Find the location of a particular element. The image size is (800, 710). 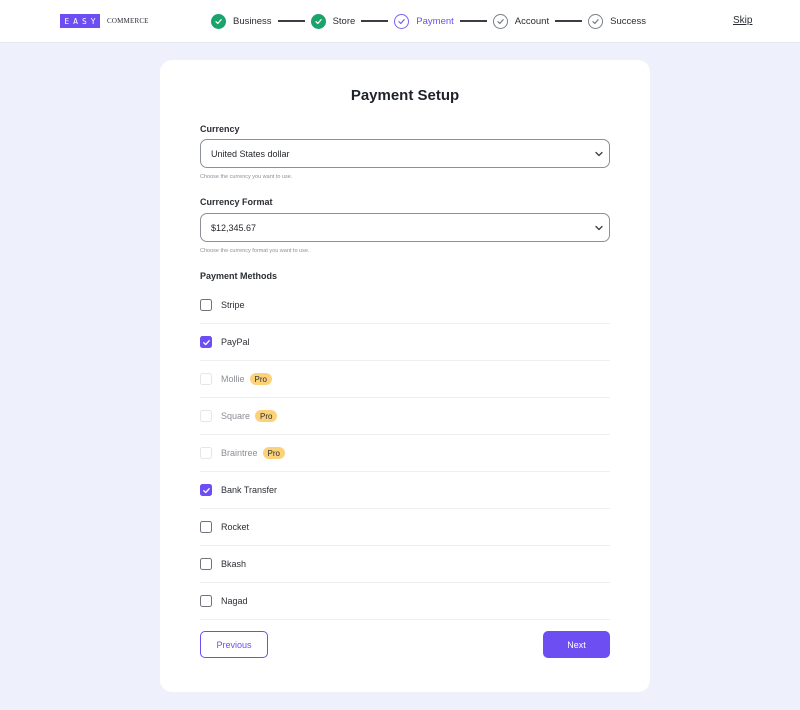

payment-method-nagad: Nagad is located at coordinates (405, 601).